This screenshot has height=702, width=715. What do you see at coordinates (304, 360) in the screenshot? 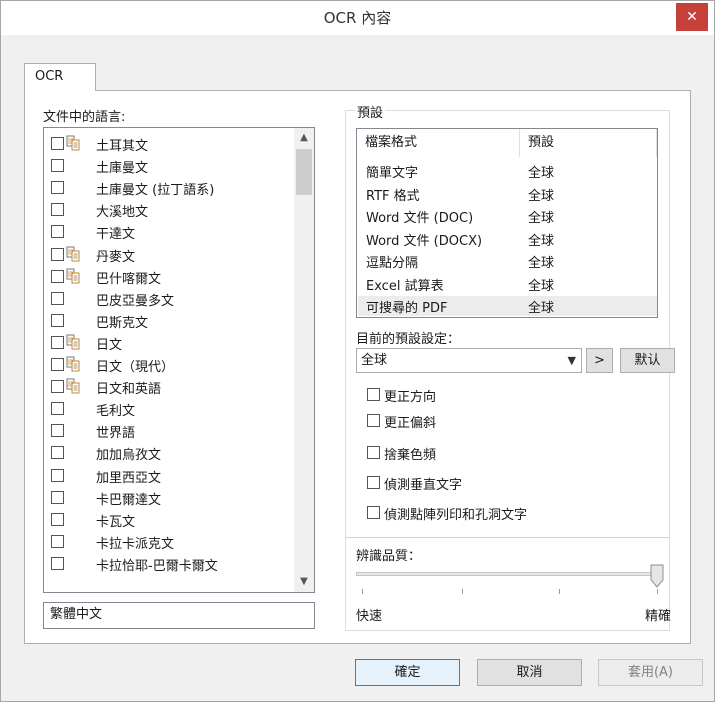
I see `language-list-scrollbar: ▲ ▼` at bounding box center [304, 360].